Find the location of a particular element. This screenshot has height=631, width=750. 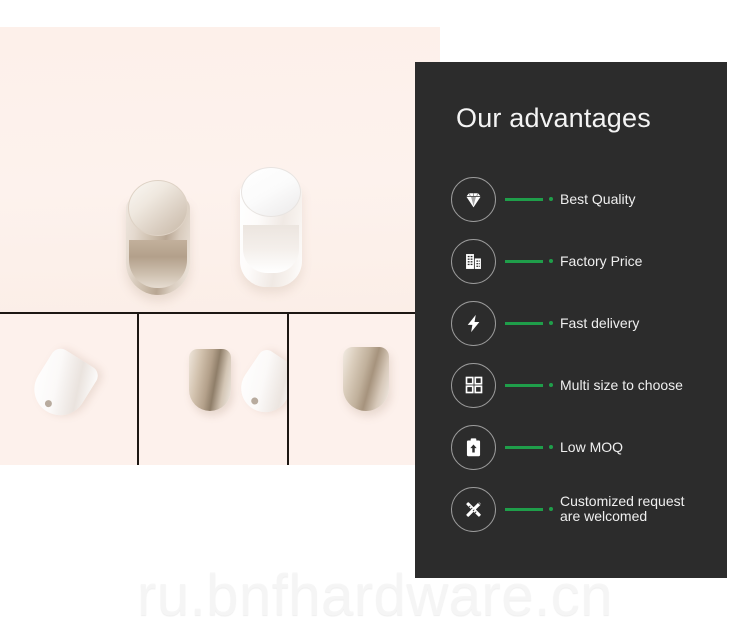

advantage-item-factory-price: Factory Price is located at coordinates (571, 261).